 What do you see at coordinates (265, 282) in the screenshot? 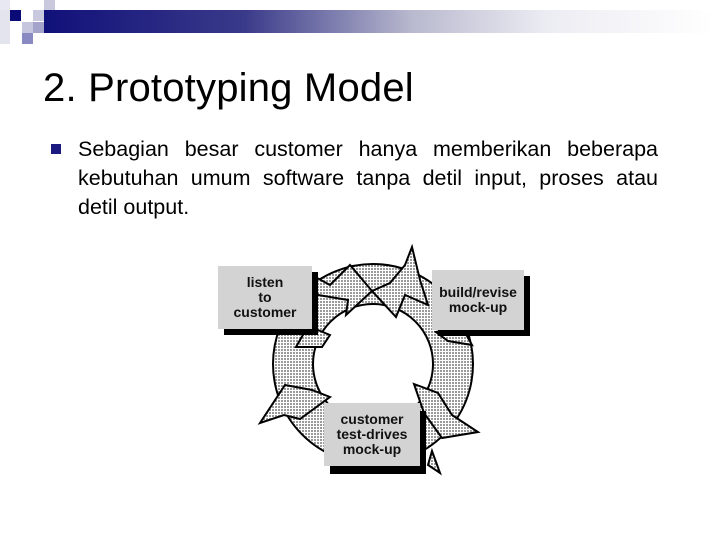
I see `box-line: listen` at bounding box center [265, 282].